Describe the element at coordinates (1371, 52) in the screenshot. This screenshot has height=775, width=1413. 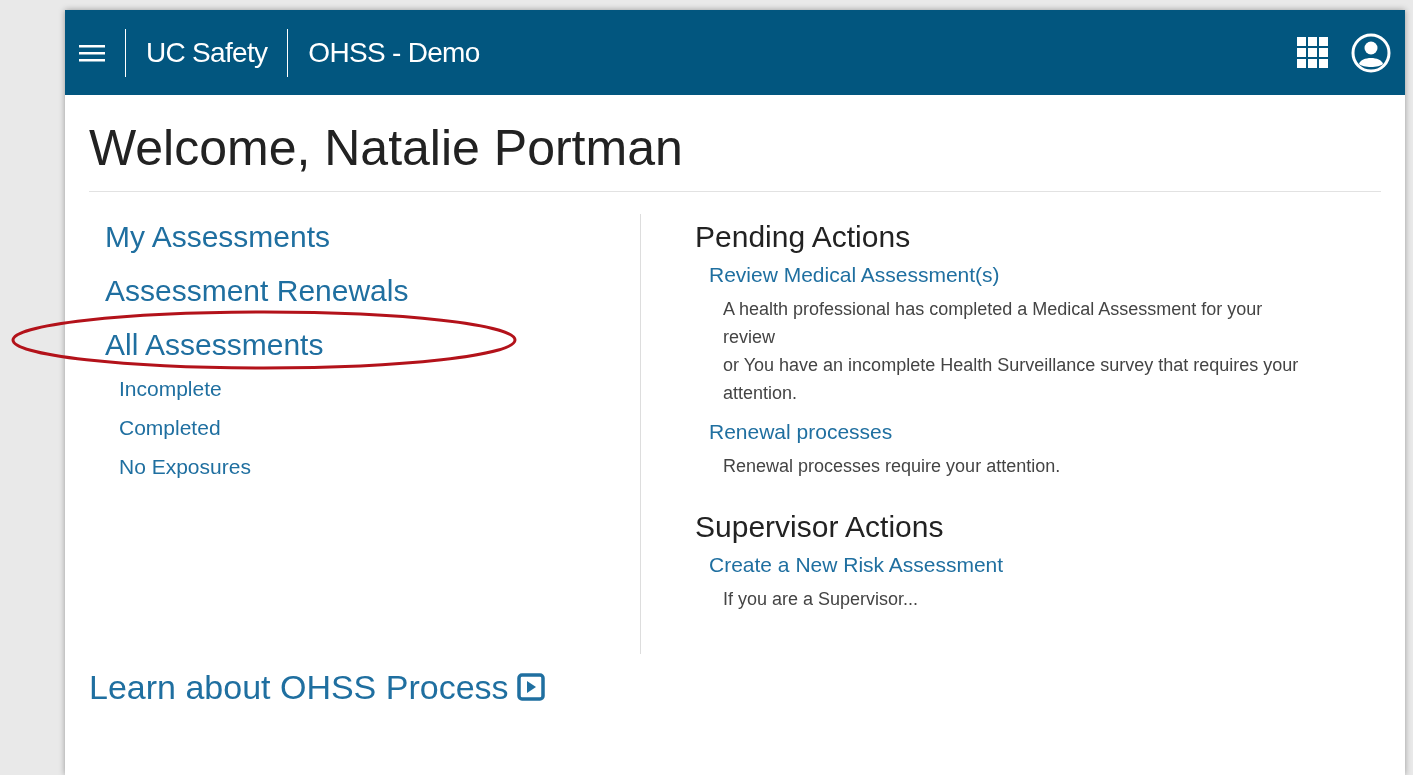
I see `user-avatar-icon` at that location.